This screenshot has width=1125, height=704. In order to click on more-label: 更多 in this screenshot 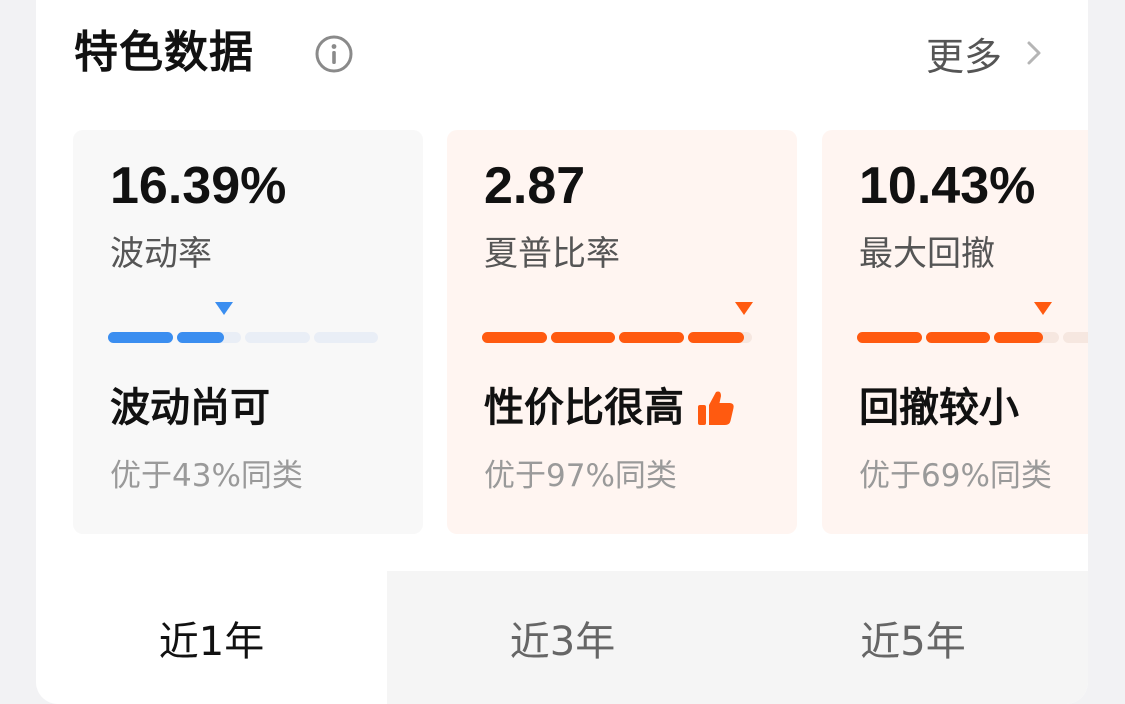, I will do `click(963, 56)`.